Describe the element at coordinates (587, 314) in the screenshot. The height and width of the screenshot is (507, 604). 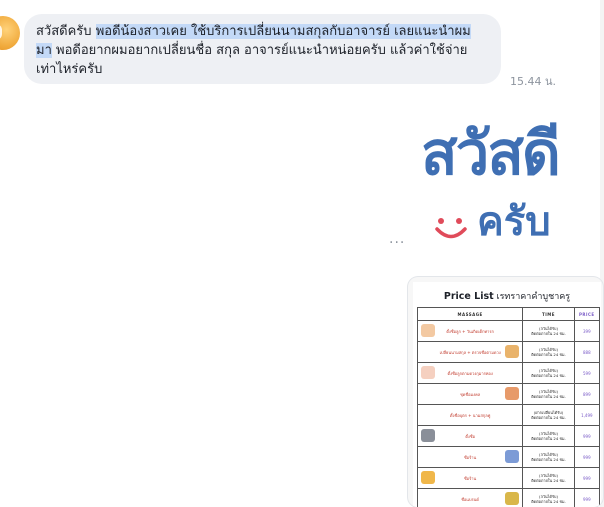
I see `col-header-price: PRICE` at that location.